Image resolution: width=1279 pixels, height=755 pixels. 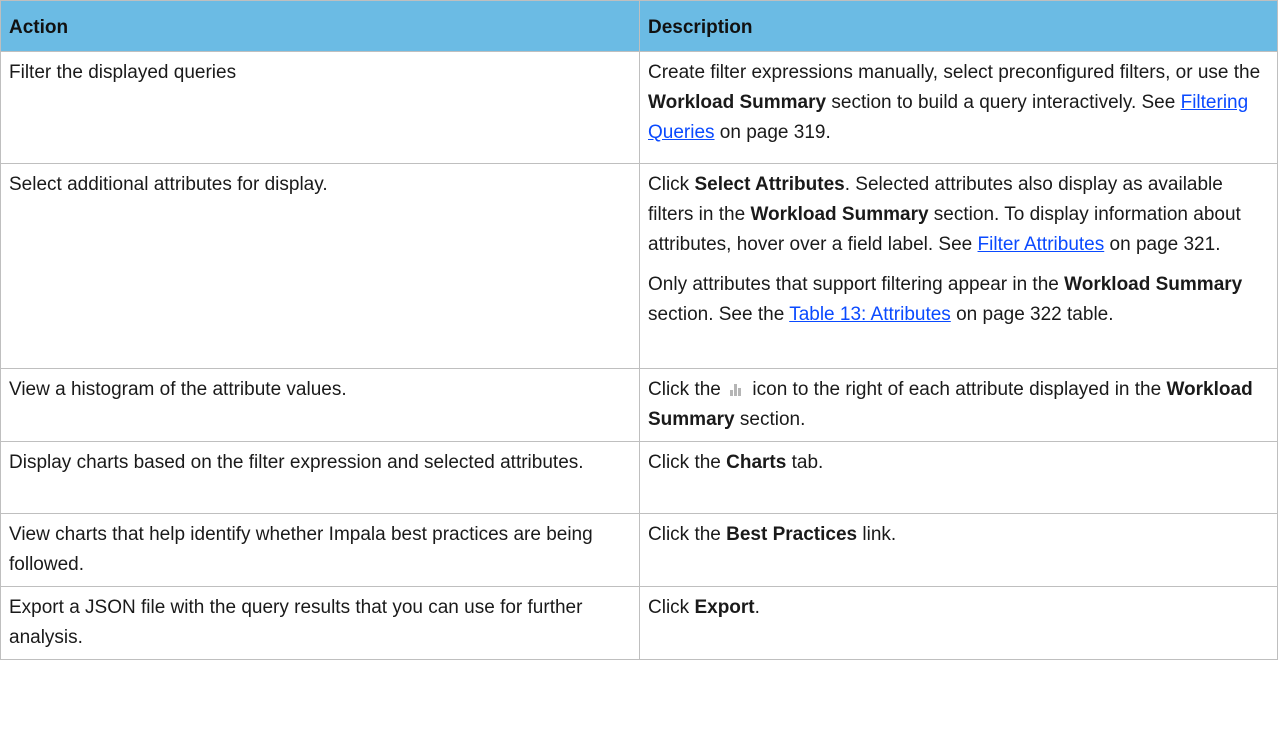 What do you see at coordinates (756, 462) in the screenshot?
I see `ui-term: Charts` at bounding box center [756, 462].